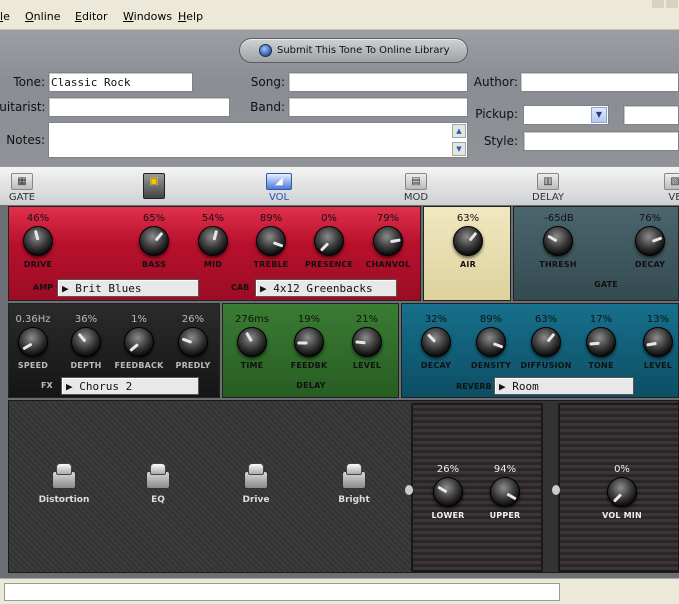  Describe the element at coordinates (43, 16) in the screenshot. I see `menu-online: Online` at that location.